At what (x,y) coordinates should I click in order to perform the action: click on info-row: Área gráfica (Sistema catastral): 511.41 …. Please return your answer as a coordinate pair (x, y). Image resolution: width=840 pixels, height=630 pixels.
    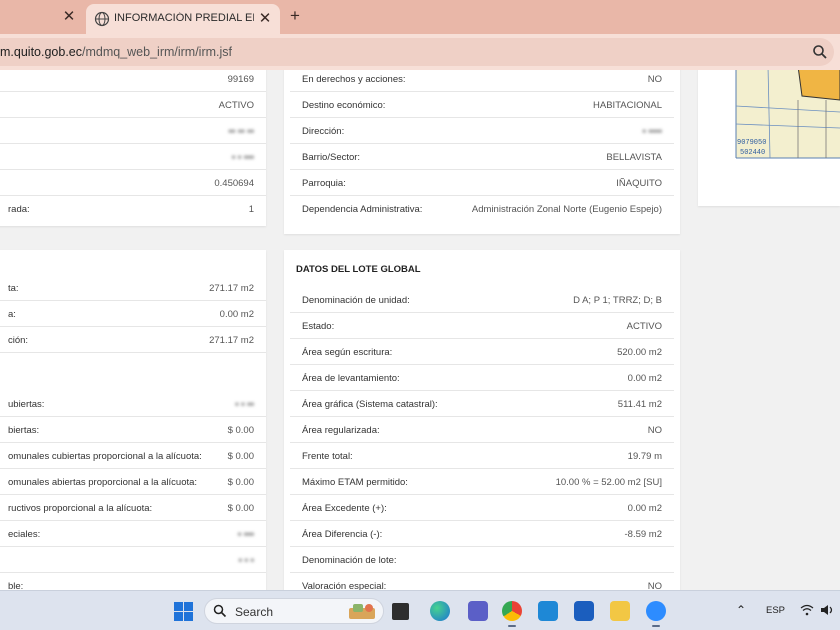
    Looking at the image, I should click on (482, 404).